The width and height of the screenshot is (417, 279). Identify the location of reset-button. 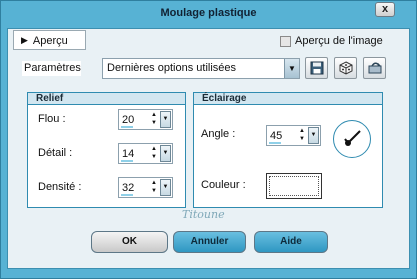
(374, 68).